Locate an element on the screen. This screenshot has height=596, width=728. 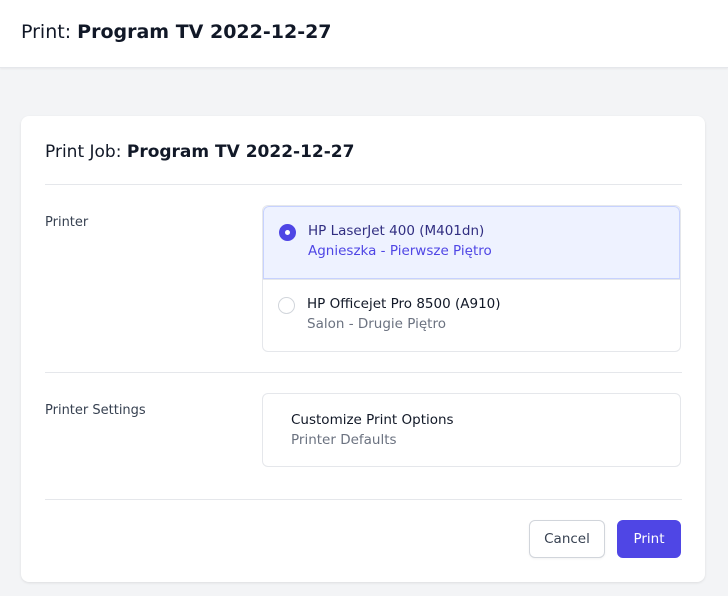
print-job-title: Print Job: Program TV 2022-12-27 is located at coordinates (199, 152).